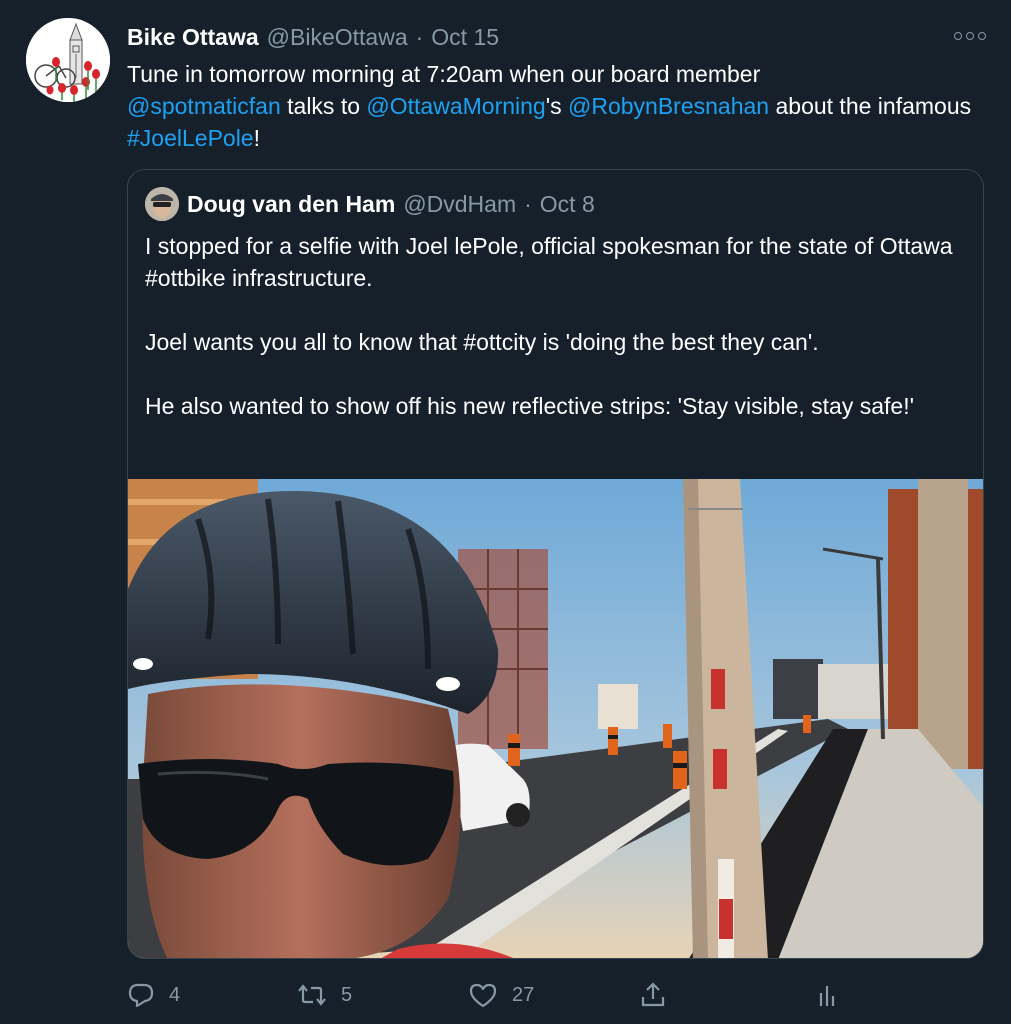 The width and height of the screenshot is (1011, 1024). I want to click on bike-ottawa-logo, so click(68, 60).